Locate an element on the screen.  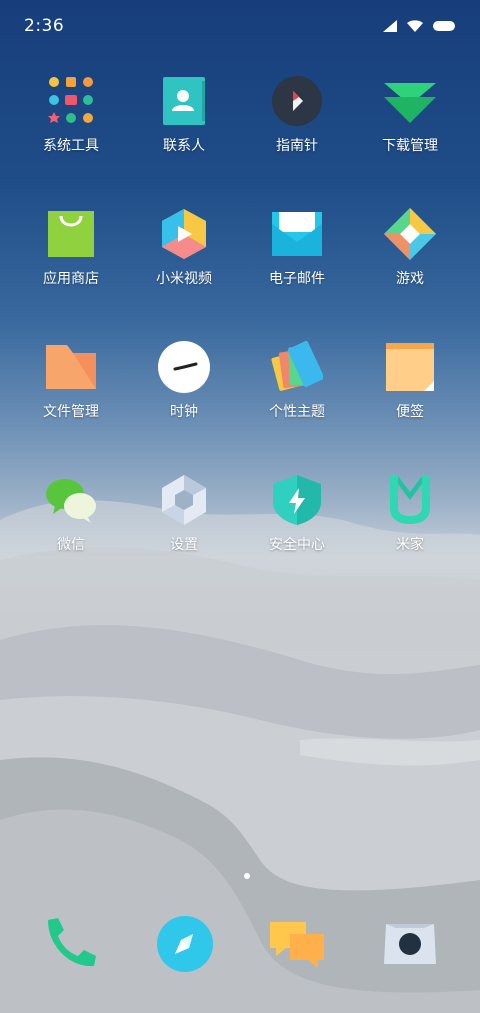
camera-icon is located at coordinates (410, 944).